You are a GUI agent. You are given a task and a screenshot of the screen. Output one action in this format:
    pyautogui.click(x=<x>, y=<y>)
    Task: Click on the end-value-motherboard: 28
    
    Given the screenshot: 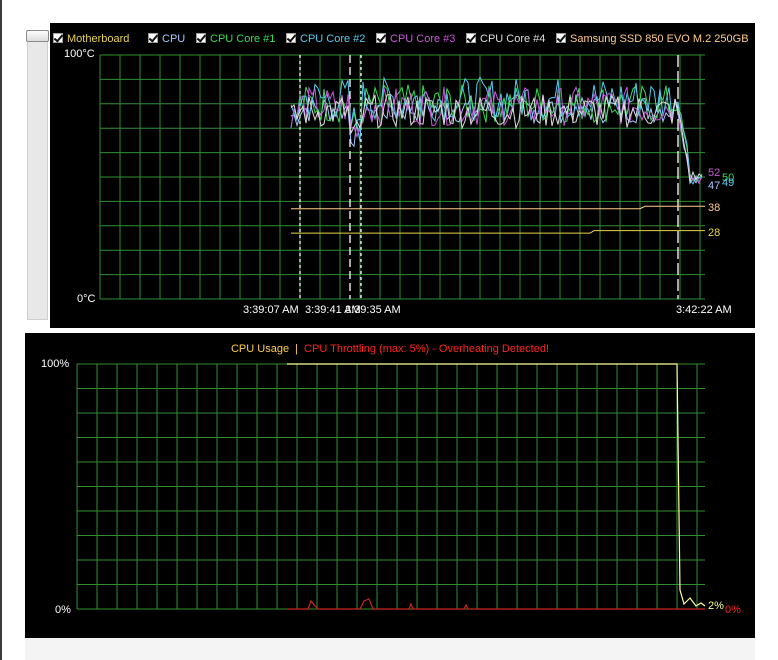 What is the action you would take?
    pyautogui.click(x=714, y=233)
    